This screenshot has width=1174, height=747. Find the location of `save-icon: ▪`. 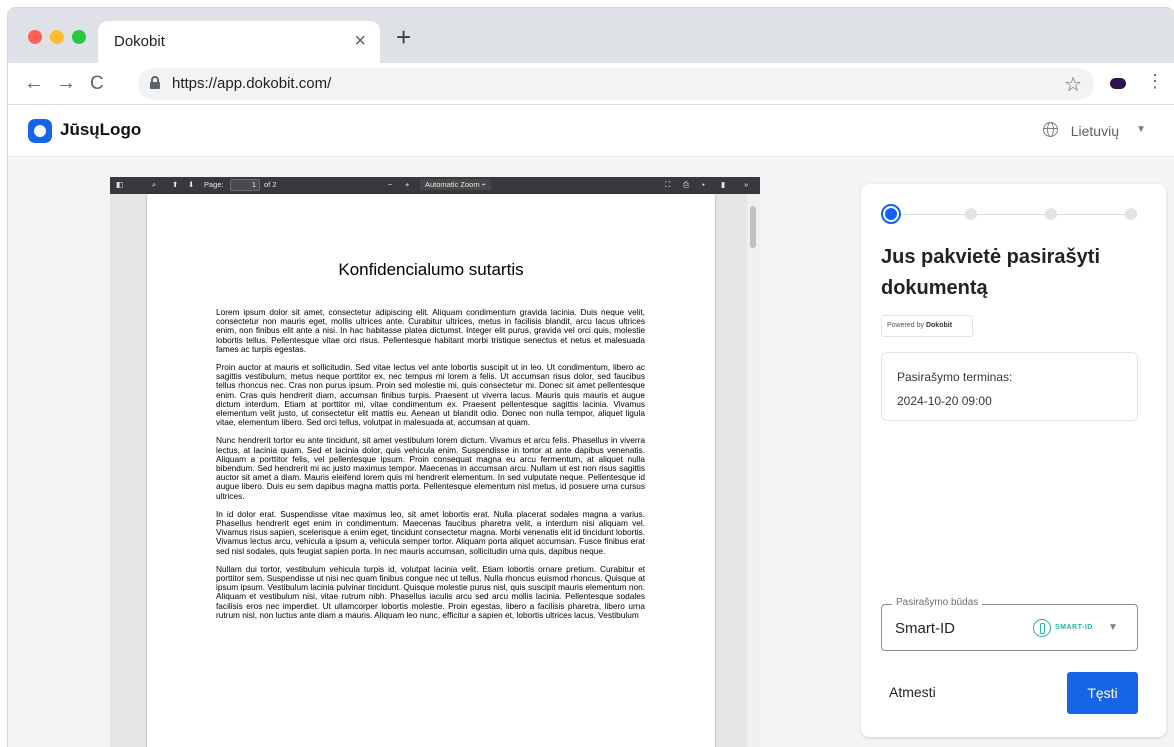

save-icon: ▪ is located at coordinates (703, 184).